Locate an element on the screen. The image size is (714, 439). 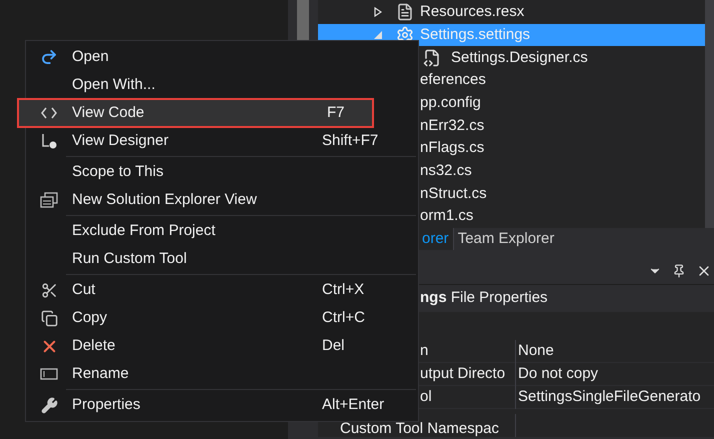
tree-item: nFlags.cs is located at coordinates (452, 148).